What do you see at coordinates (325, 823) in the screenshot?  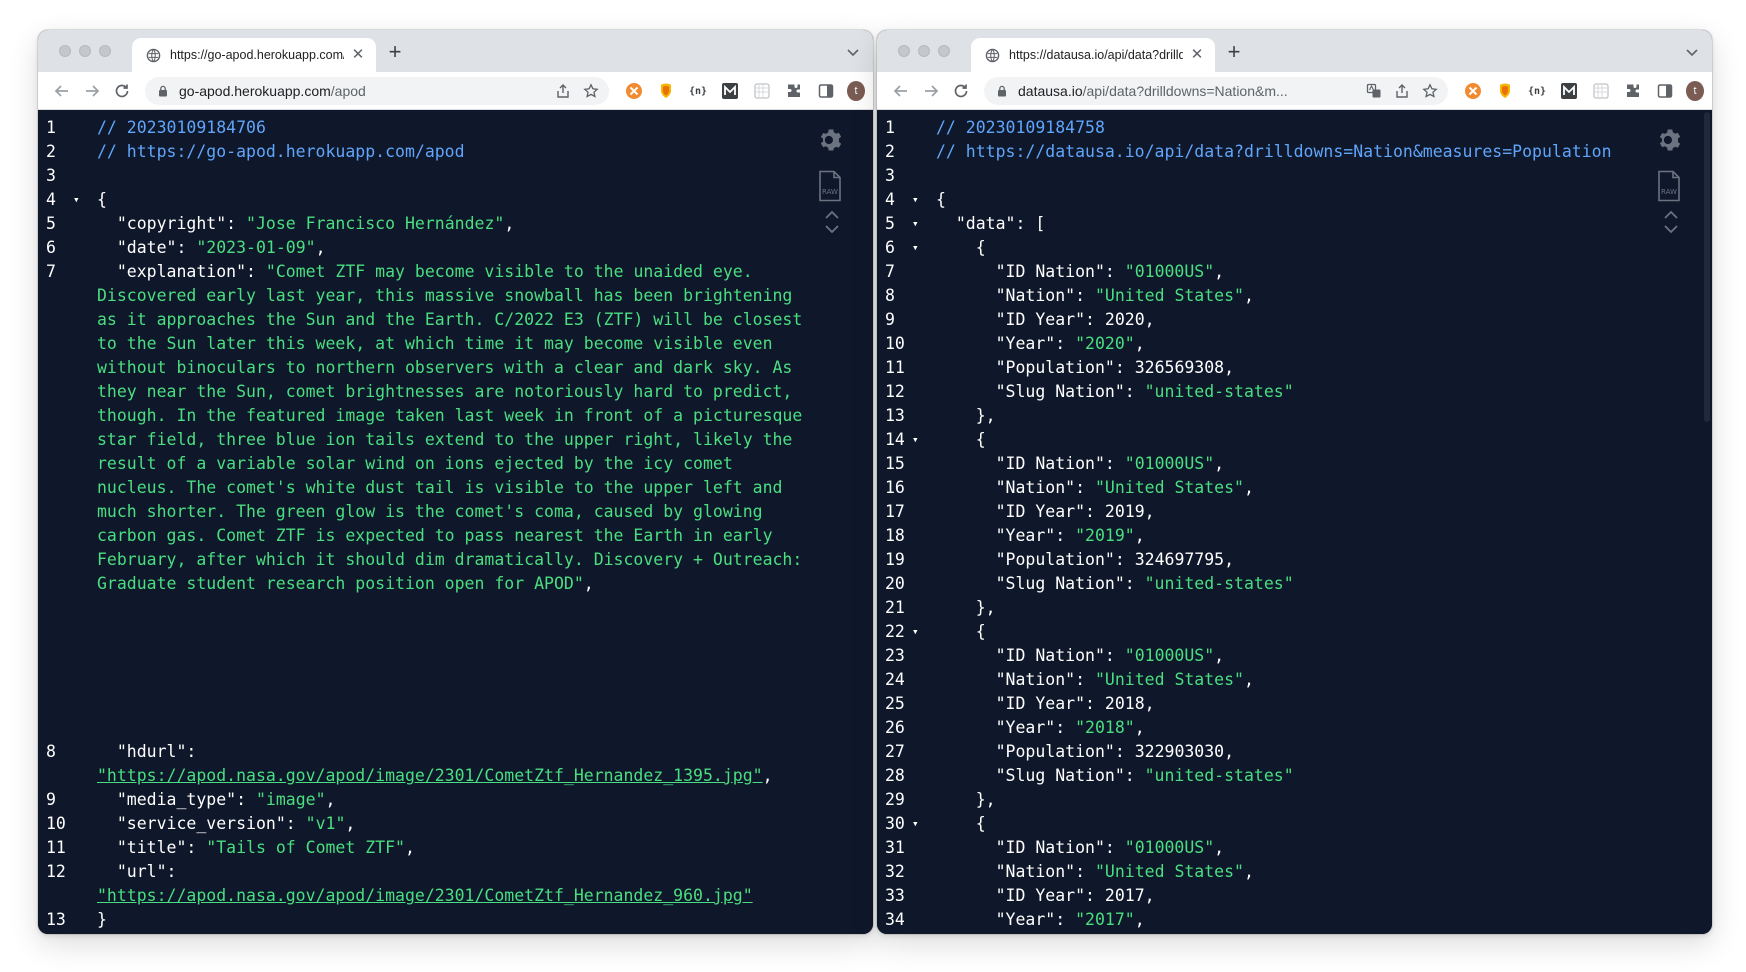 I see `json-value: "v1"` at bounding box center [325, 823].